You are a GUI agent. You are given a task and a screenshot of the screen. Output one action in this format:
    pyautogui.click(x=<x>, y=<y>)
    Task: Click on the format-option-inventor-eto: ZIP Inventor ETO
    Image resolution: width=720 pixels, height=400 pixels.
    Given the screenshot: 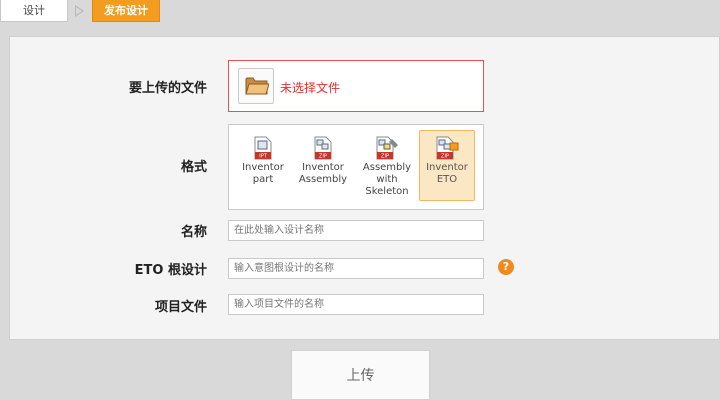 What is the action you would take?
    pyautogui.click(x=447, y=165)
    